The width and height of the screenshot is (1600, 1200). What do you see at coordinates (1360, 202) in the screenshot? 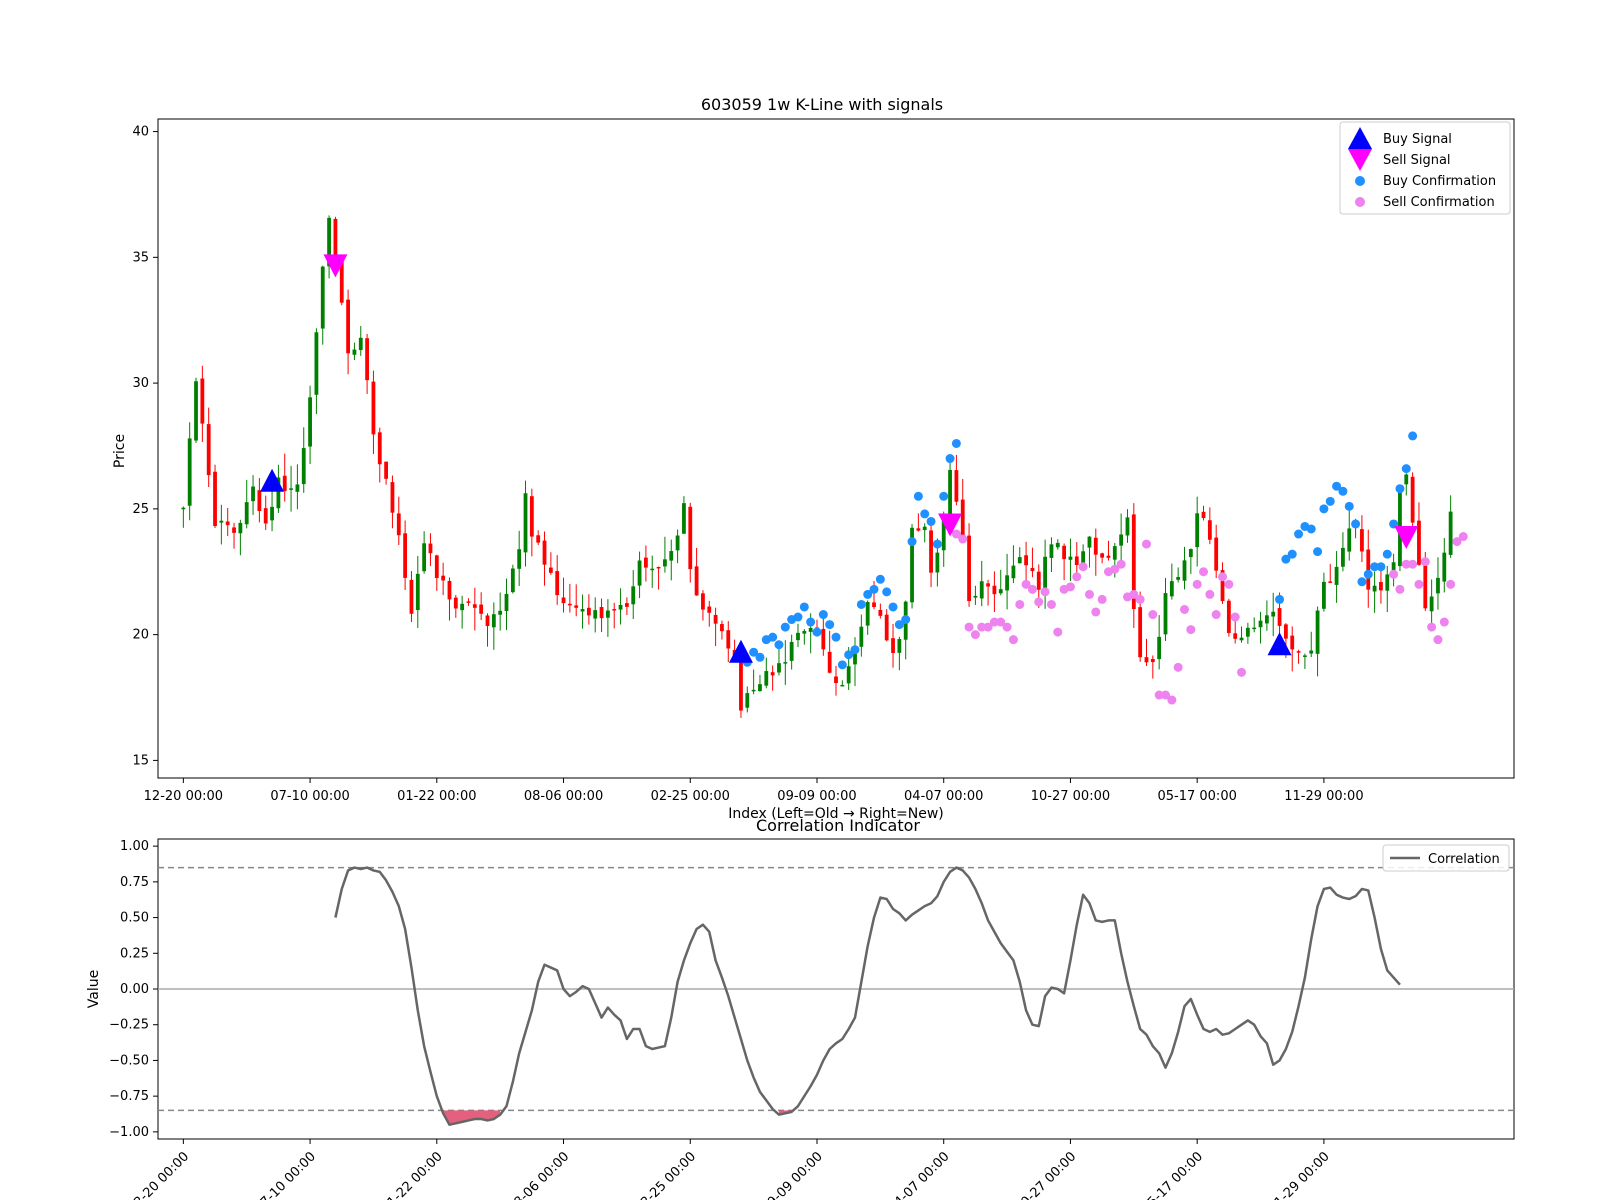
I see `legend-sell-confirmation-icon` at bounding box center [1360, 202].